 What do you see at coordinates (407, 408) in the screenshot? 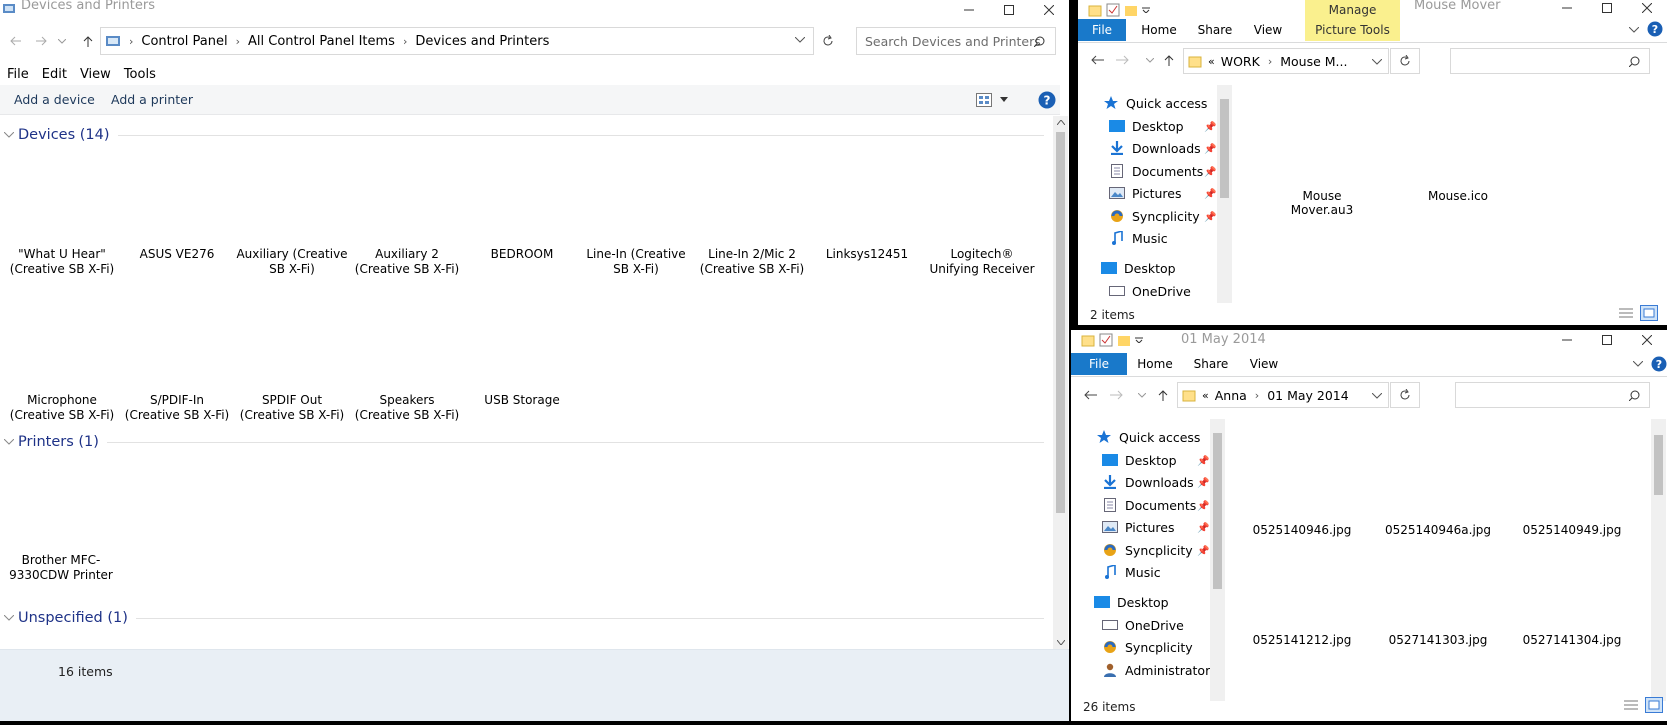
I see `device-item: Speakers (Creative SB X-Fi)` at bounding box center [407, 408].